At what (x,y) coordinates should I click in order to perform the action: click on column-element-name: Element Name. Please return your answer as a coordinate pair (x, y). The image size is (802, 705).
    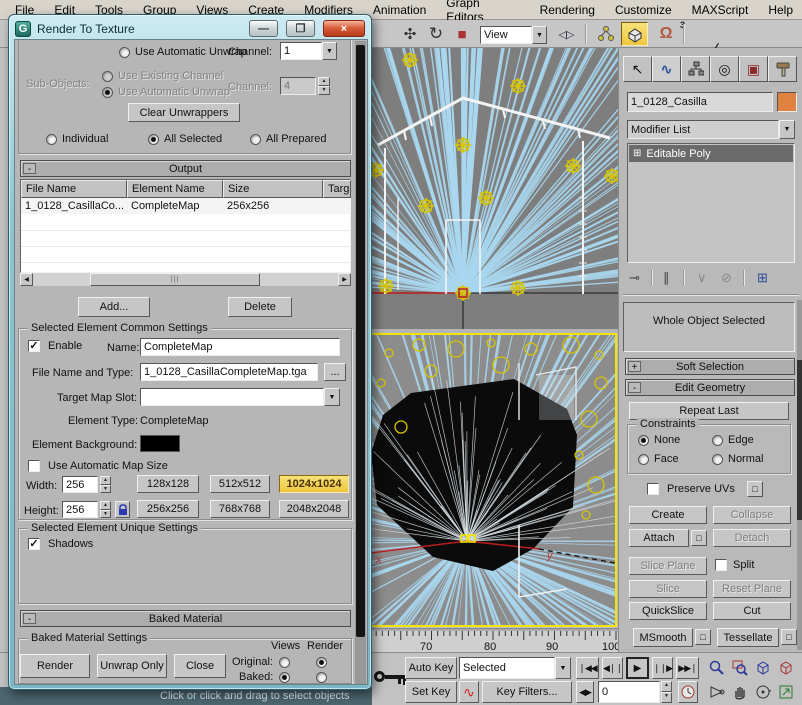
    Looking at the image, I should click on (175, 189).